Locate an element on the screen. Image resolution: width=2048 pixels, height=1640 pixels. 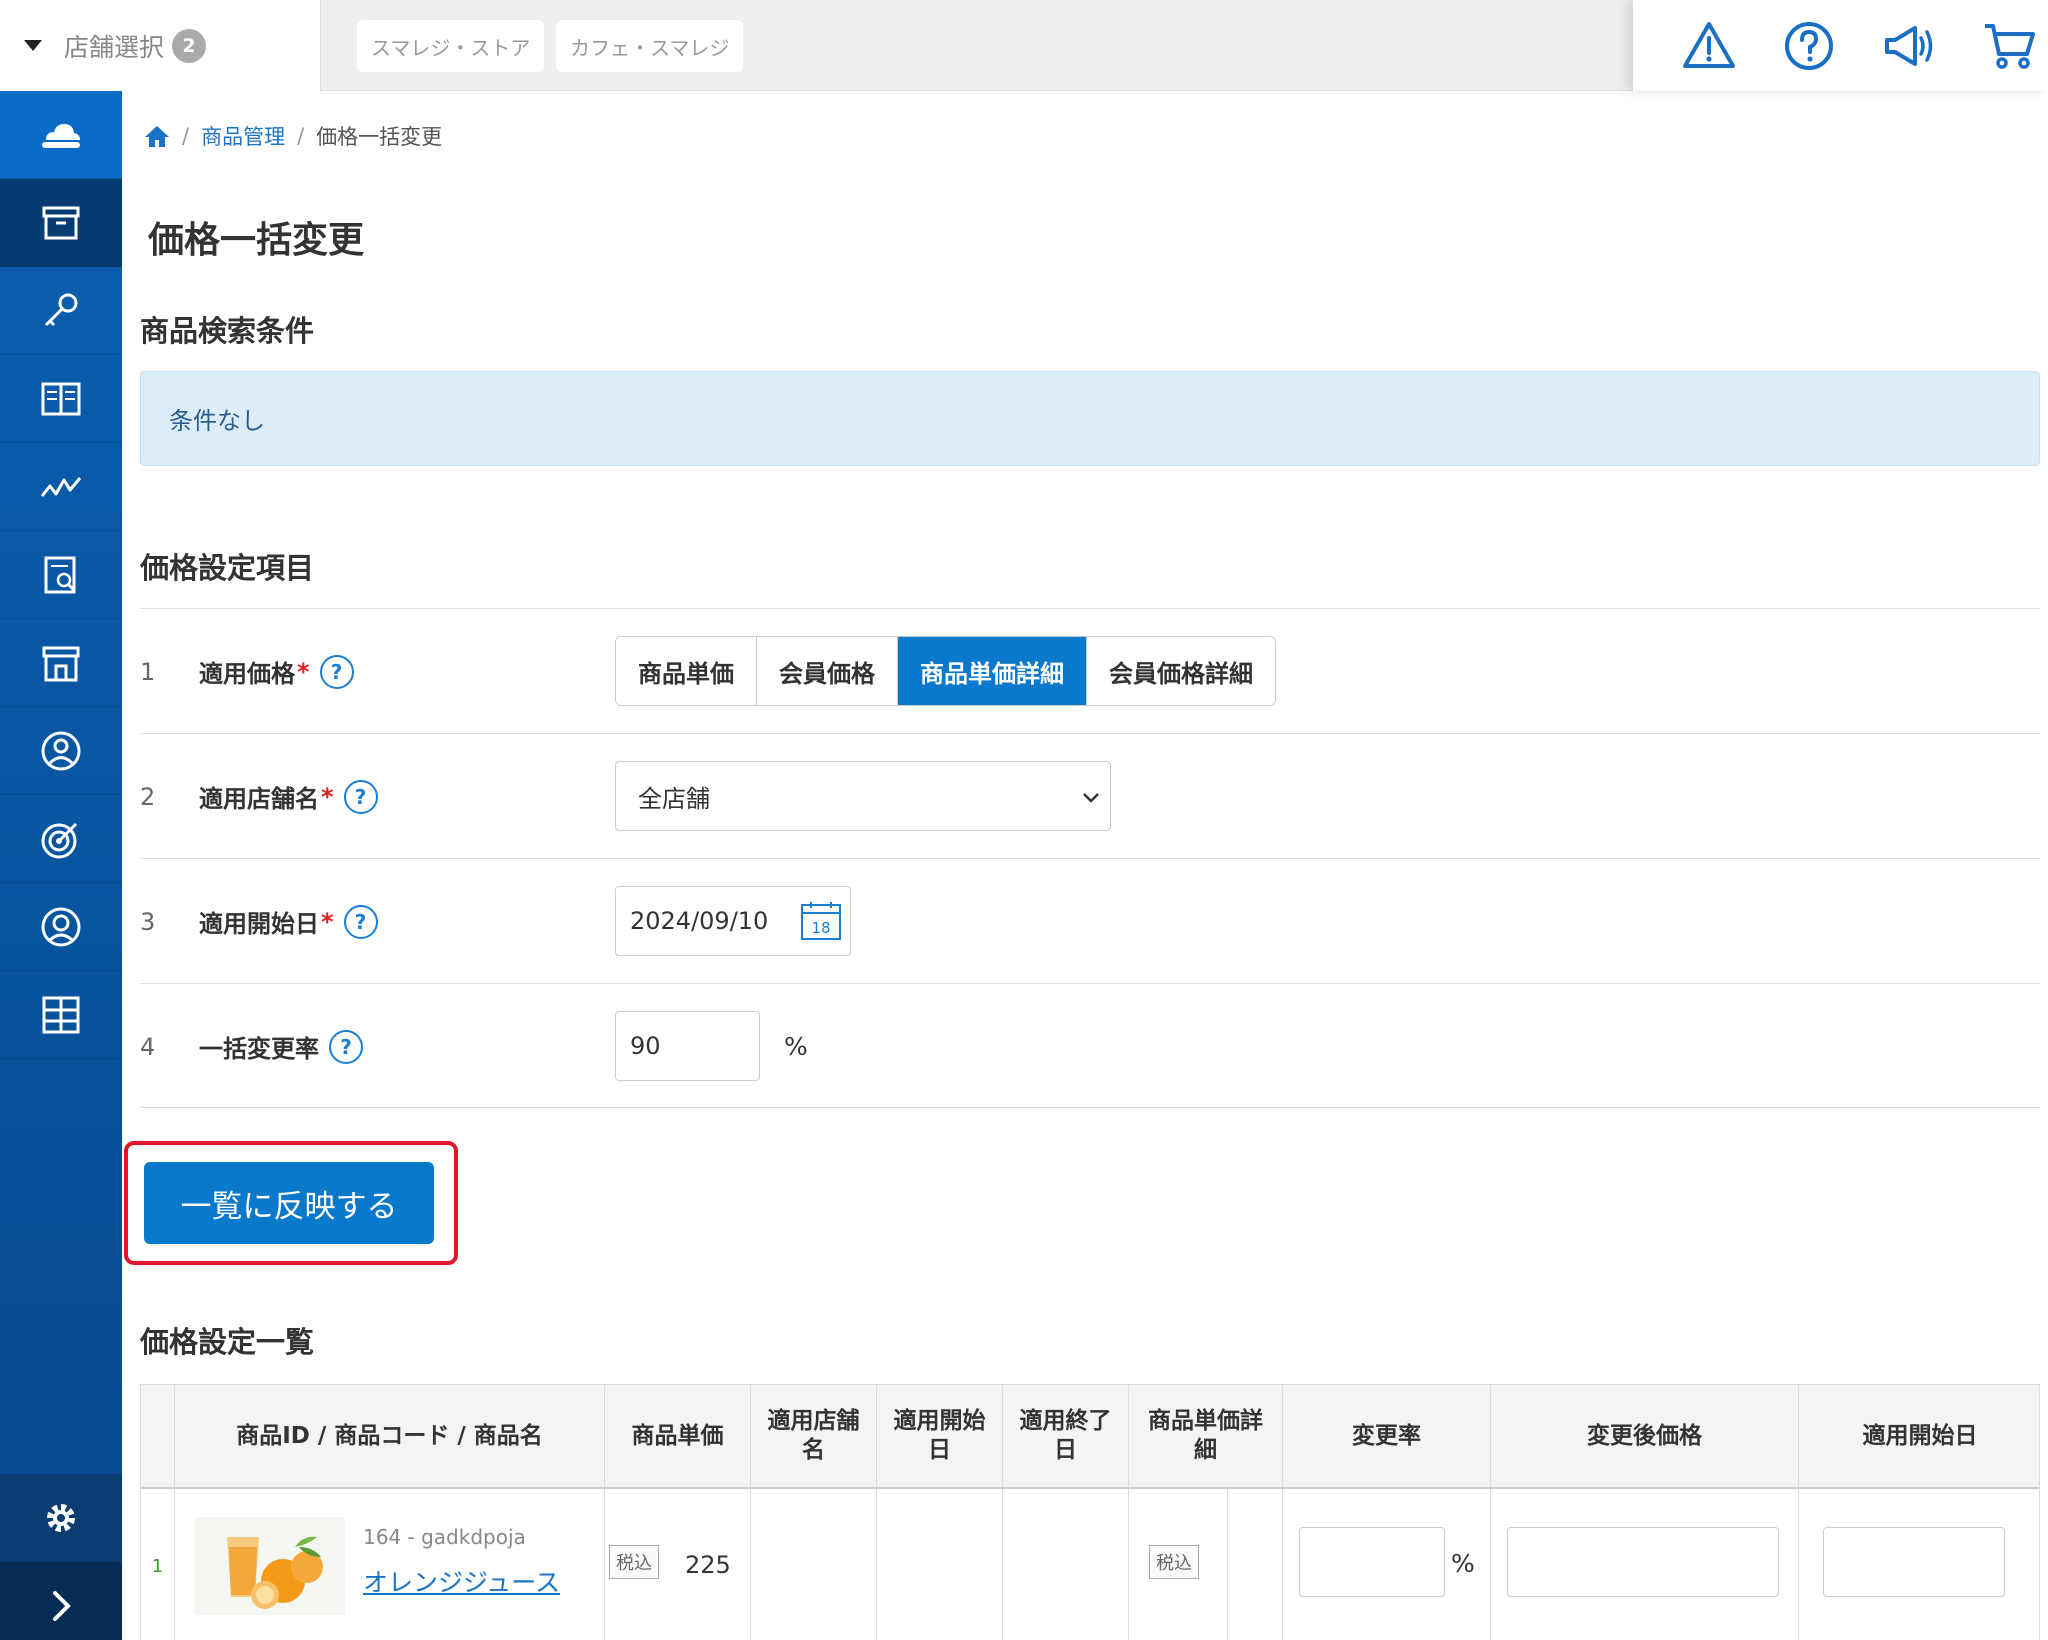
unit-price-cell: 税込 225 is located at coordinates (678, 1564).